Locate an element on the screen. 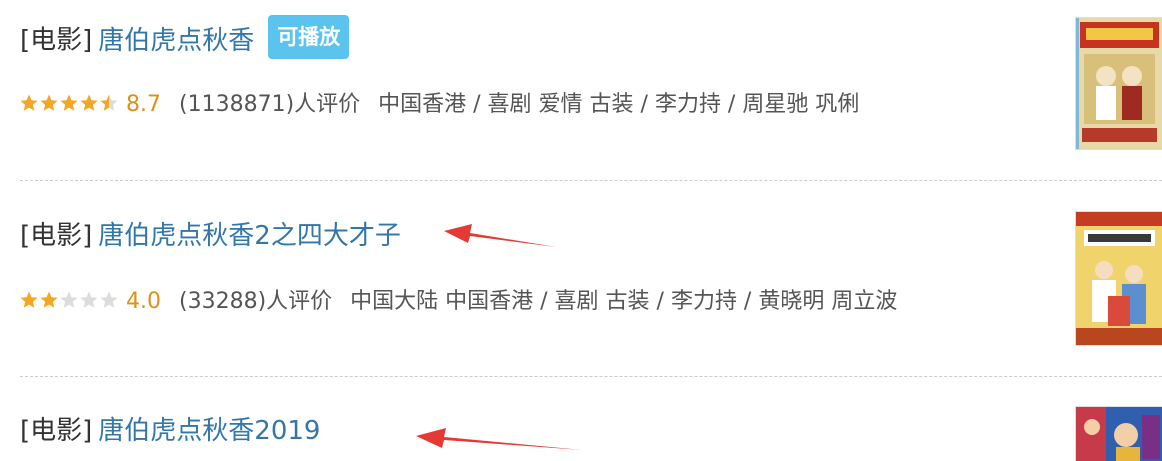 The image size is (1162, 461). result-title-line: [电影] 唐伯虎点秋香2019 is located at coordinates (170, 431).